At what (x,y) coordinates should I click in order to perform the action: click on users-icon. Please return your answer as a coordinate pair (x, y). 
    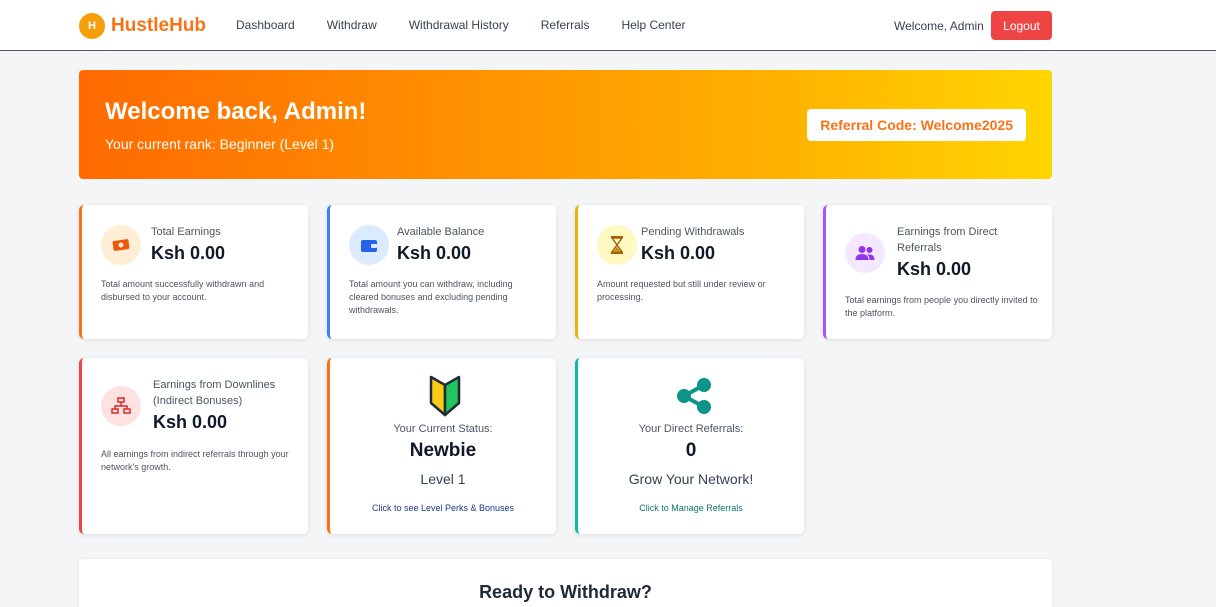
    Looking at the image, I should click on (865, 253).